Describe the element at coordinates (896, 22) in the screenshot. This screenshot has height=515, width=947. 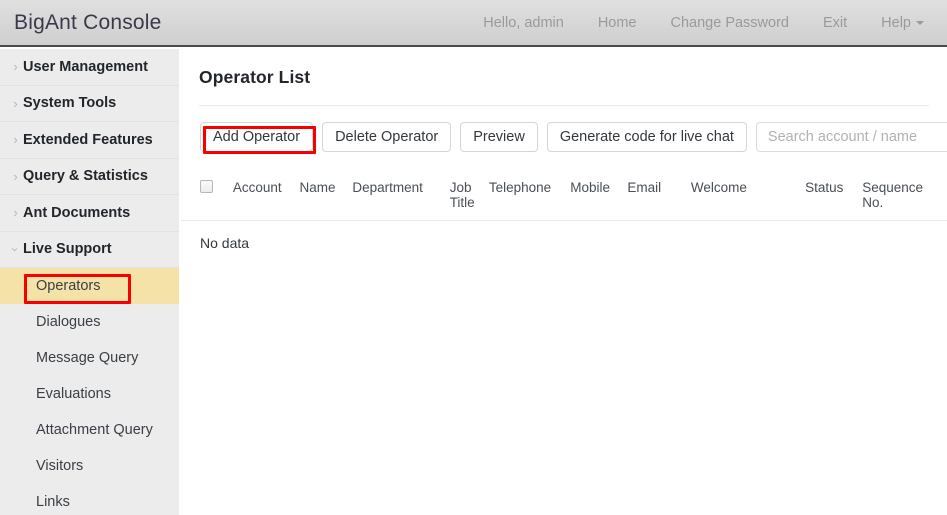
I see `nav-help-label: Help` at that location.